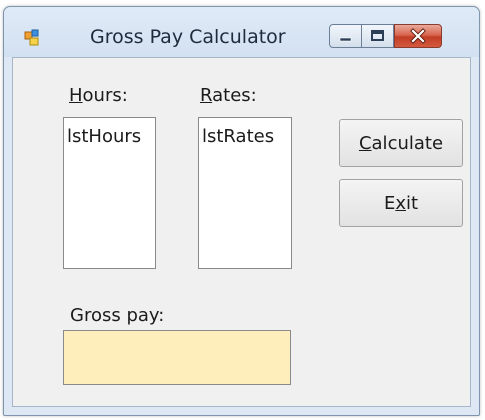 The height and width of the screenshot is (420, 485). I want to click on rates-listbox: lstRates, so click(245, 193).